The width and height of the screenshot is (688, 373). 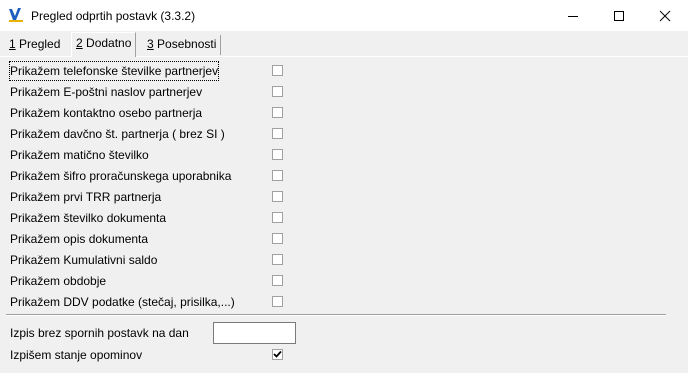 I want to click on checkbox-cumulative-balance, so click(x=277, y=259).